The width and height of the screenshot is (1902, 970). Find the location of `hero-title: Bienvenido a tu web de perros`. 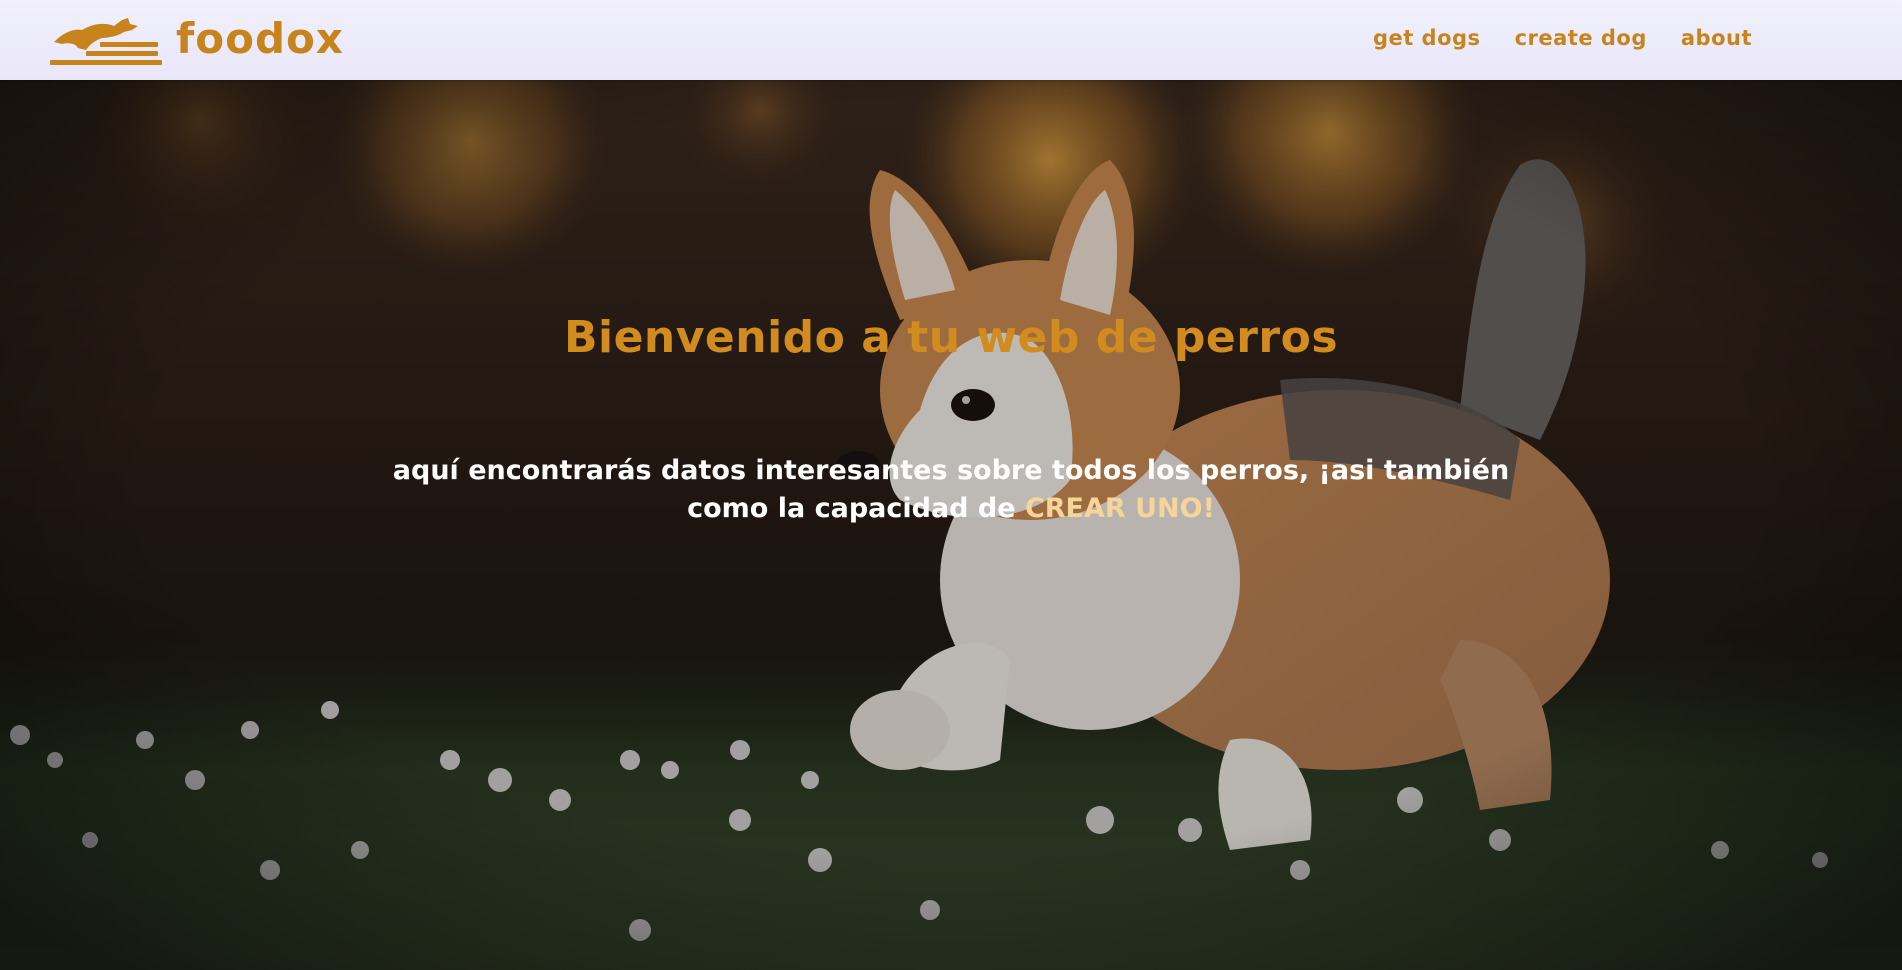

hero-title: Bienvenido a tu web de perros is located at coordinates (951, 337).